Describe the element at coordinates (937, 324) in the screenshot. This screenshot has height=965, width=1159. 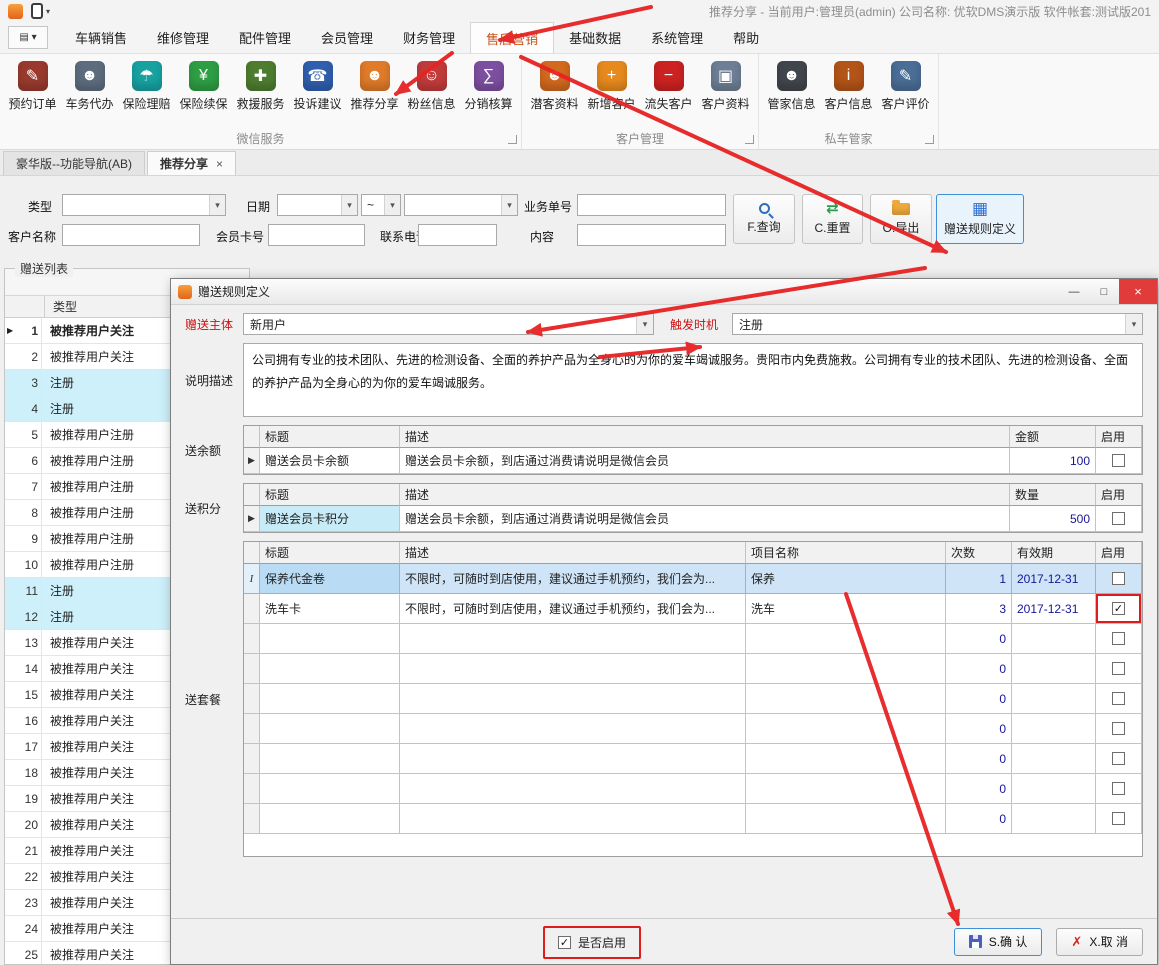
I see `trigger-time-select: 注册` at that location.